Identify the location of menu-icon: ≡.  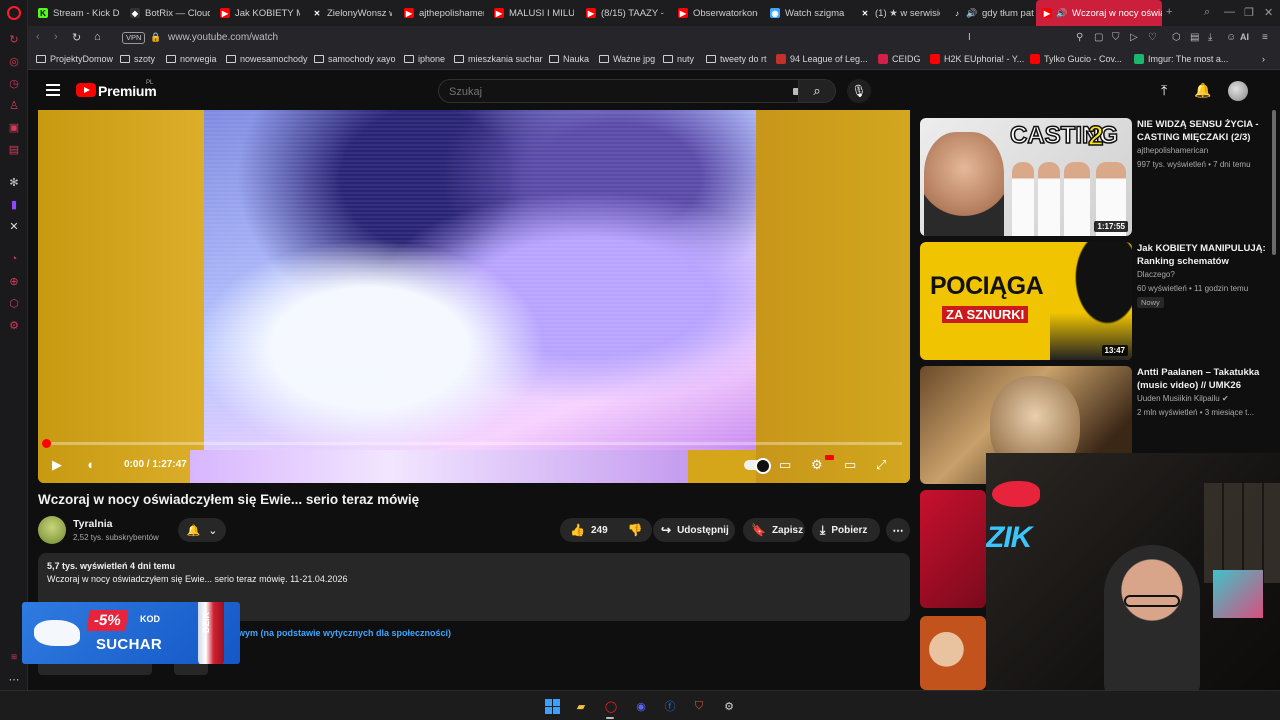
(1265, 37).